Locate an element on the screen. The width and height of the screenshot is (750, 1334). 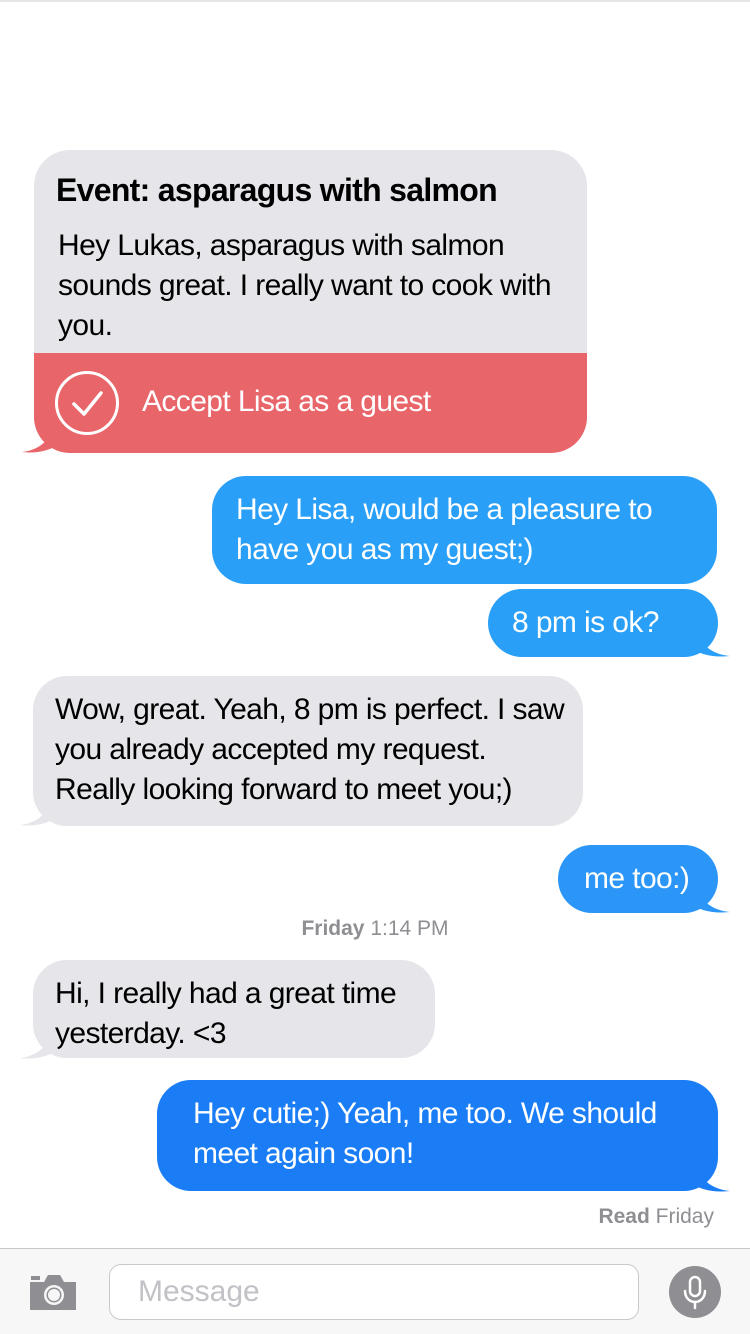
microphone-button is located at coordinates (695, 1292).